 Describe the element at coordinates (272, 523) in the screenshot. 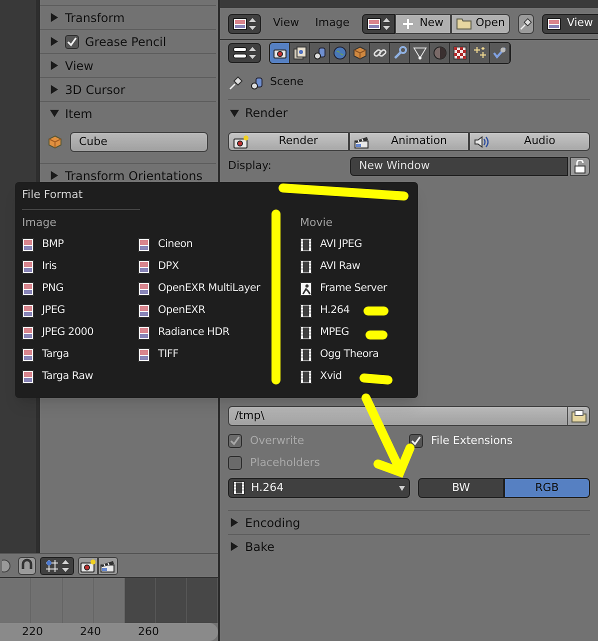

I see `panel-title: Encoding` at that location.